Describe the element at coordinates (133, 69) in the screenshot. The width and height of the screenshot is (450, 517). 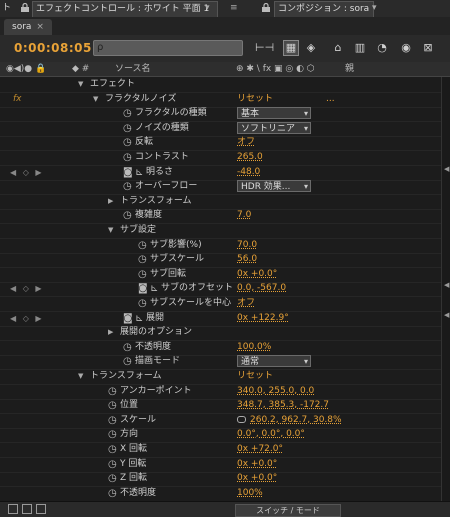
I see `source-name-column-header: ソース名` at that location.